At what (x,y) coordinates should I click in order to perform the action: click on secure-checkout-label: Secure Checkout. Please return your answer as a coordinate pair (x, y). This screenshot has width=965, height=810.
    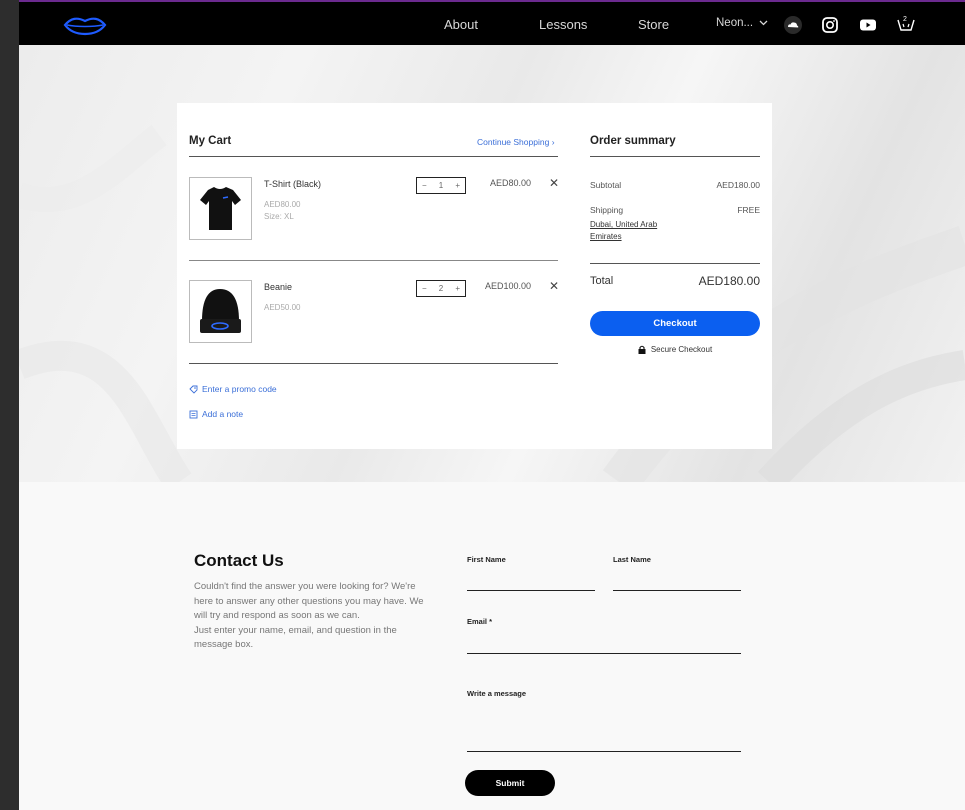
    Looking at the image, I should click on (681, 349).